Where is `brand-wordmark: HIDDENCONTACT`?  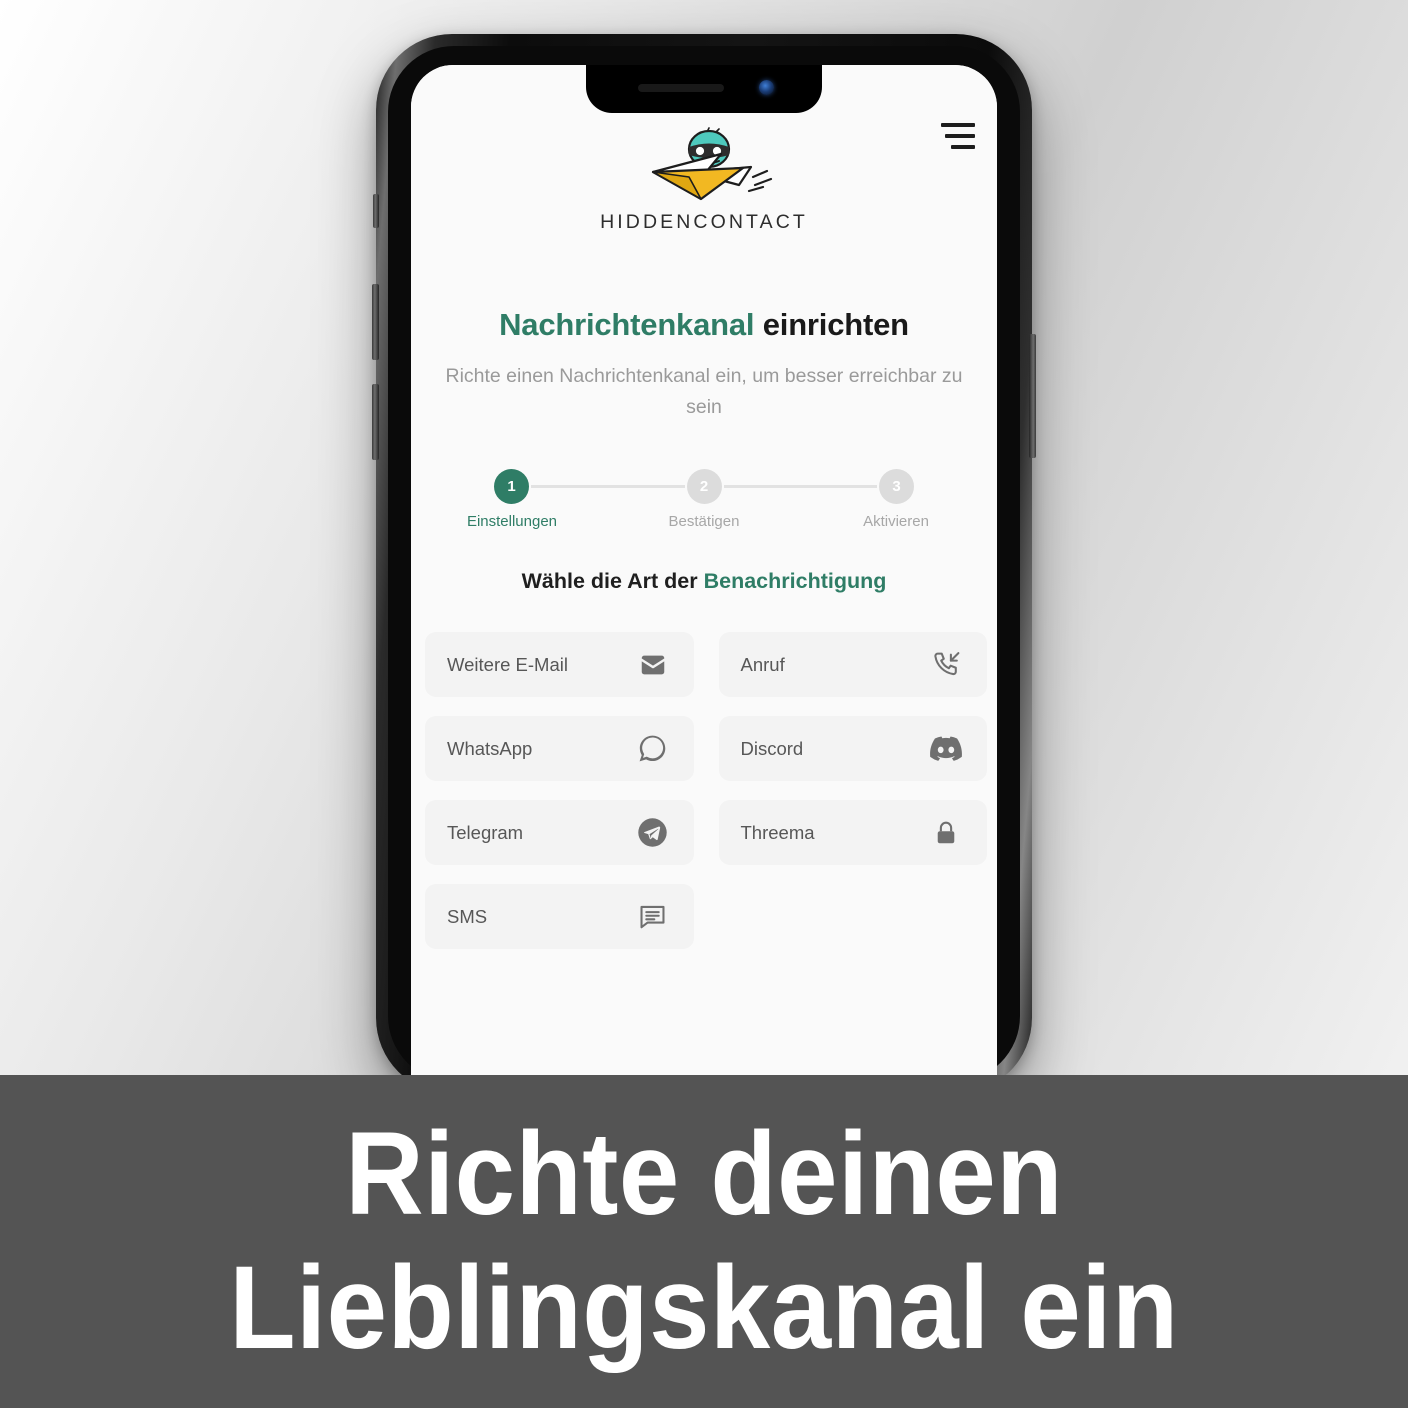 brand-wordmark: HIDDENCONTACT is located at coordinates (704, 222).